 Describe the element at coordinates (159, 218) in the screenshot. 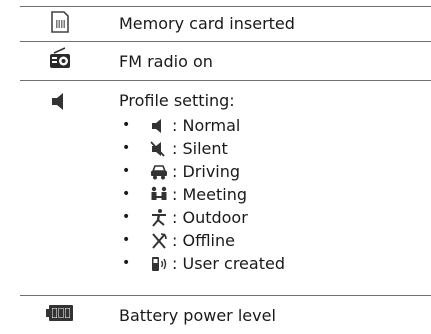

I see `running-person-icon` at that location.